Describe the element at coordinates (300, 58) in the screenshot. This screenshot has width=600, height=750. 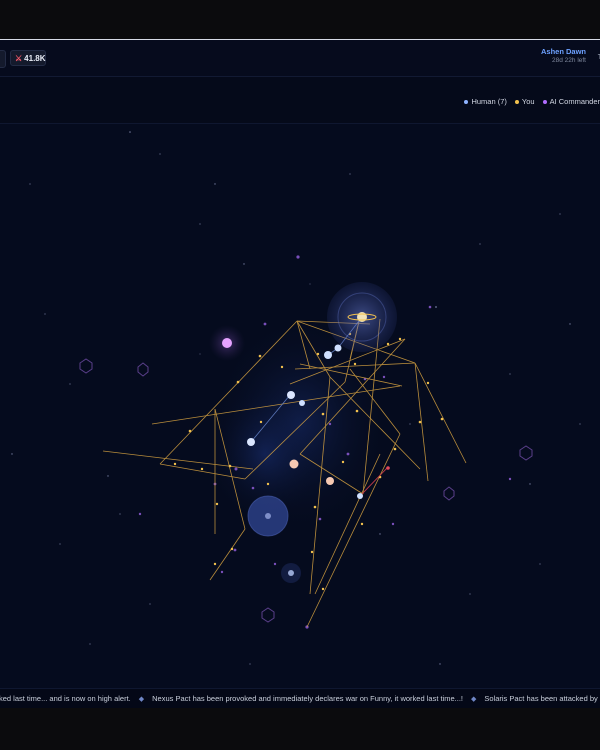
I see `top-bar: ⚔ 41.8K Ashen Dawn 28d 22h left T` at that location.